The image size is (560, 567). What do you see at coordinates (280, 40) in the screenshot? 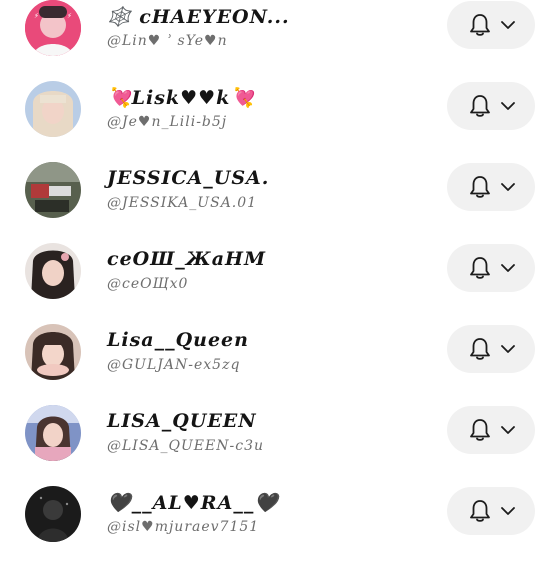
I see `list-item: ⚡ ⚡ 🕸️ cHAEYEON... @Lin♥ ʾ sYe♥n` at bounding box center [280, 40].